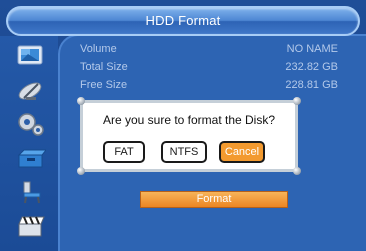 The height and width of the screenshot is (251, 366). Describe the element at coordinates (104, 67) in the screenshot. I see `total-size-label: Total Size` at that location.